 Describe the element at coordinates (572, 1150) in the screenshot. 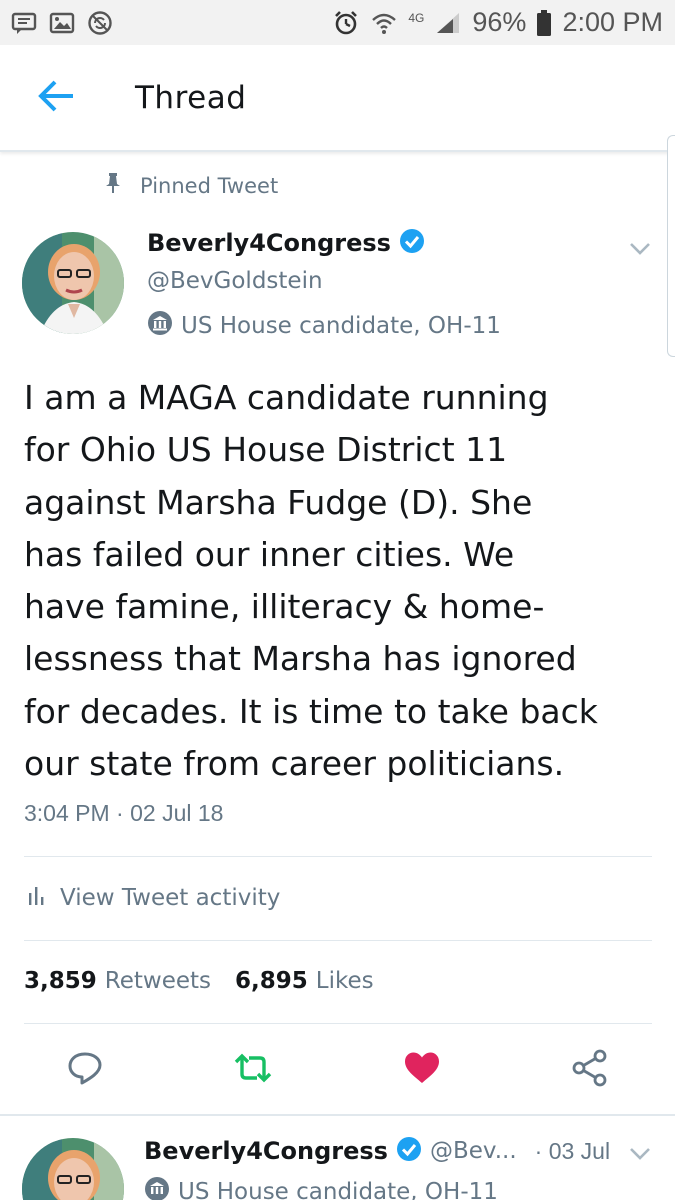

I see `tweet-date: · 03 Jul` at that location.